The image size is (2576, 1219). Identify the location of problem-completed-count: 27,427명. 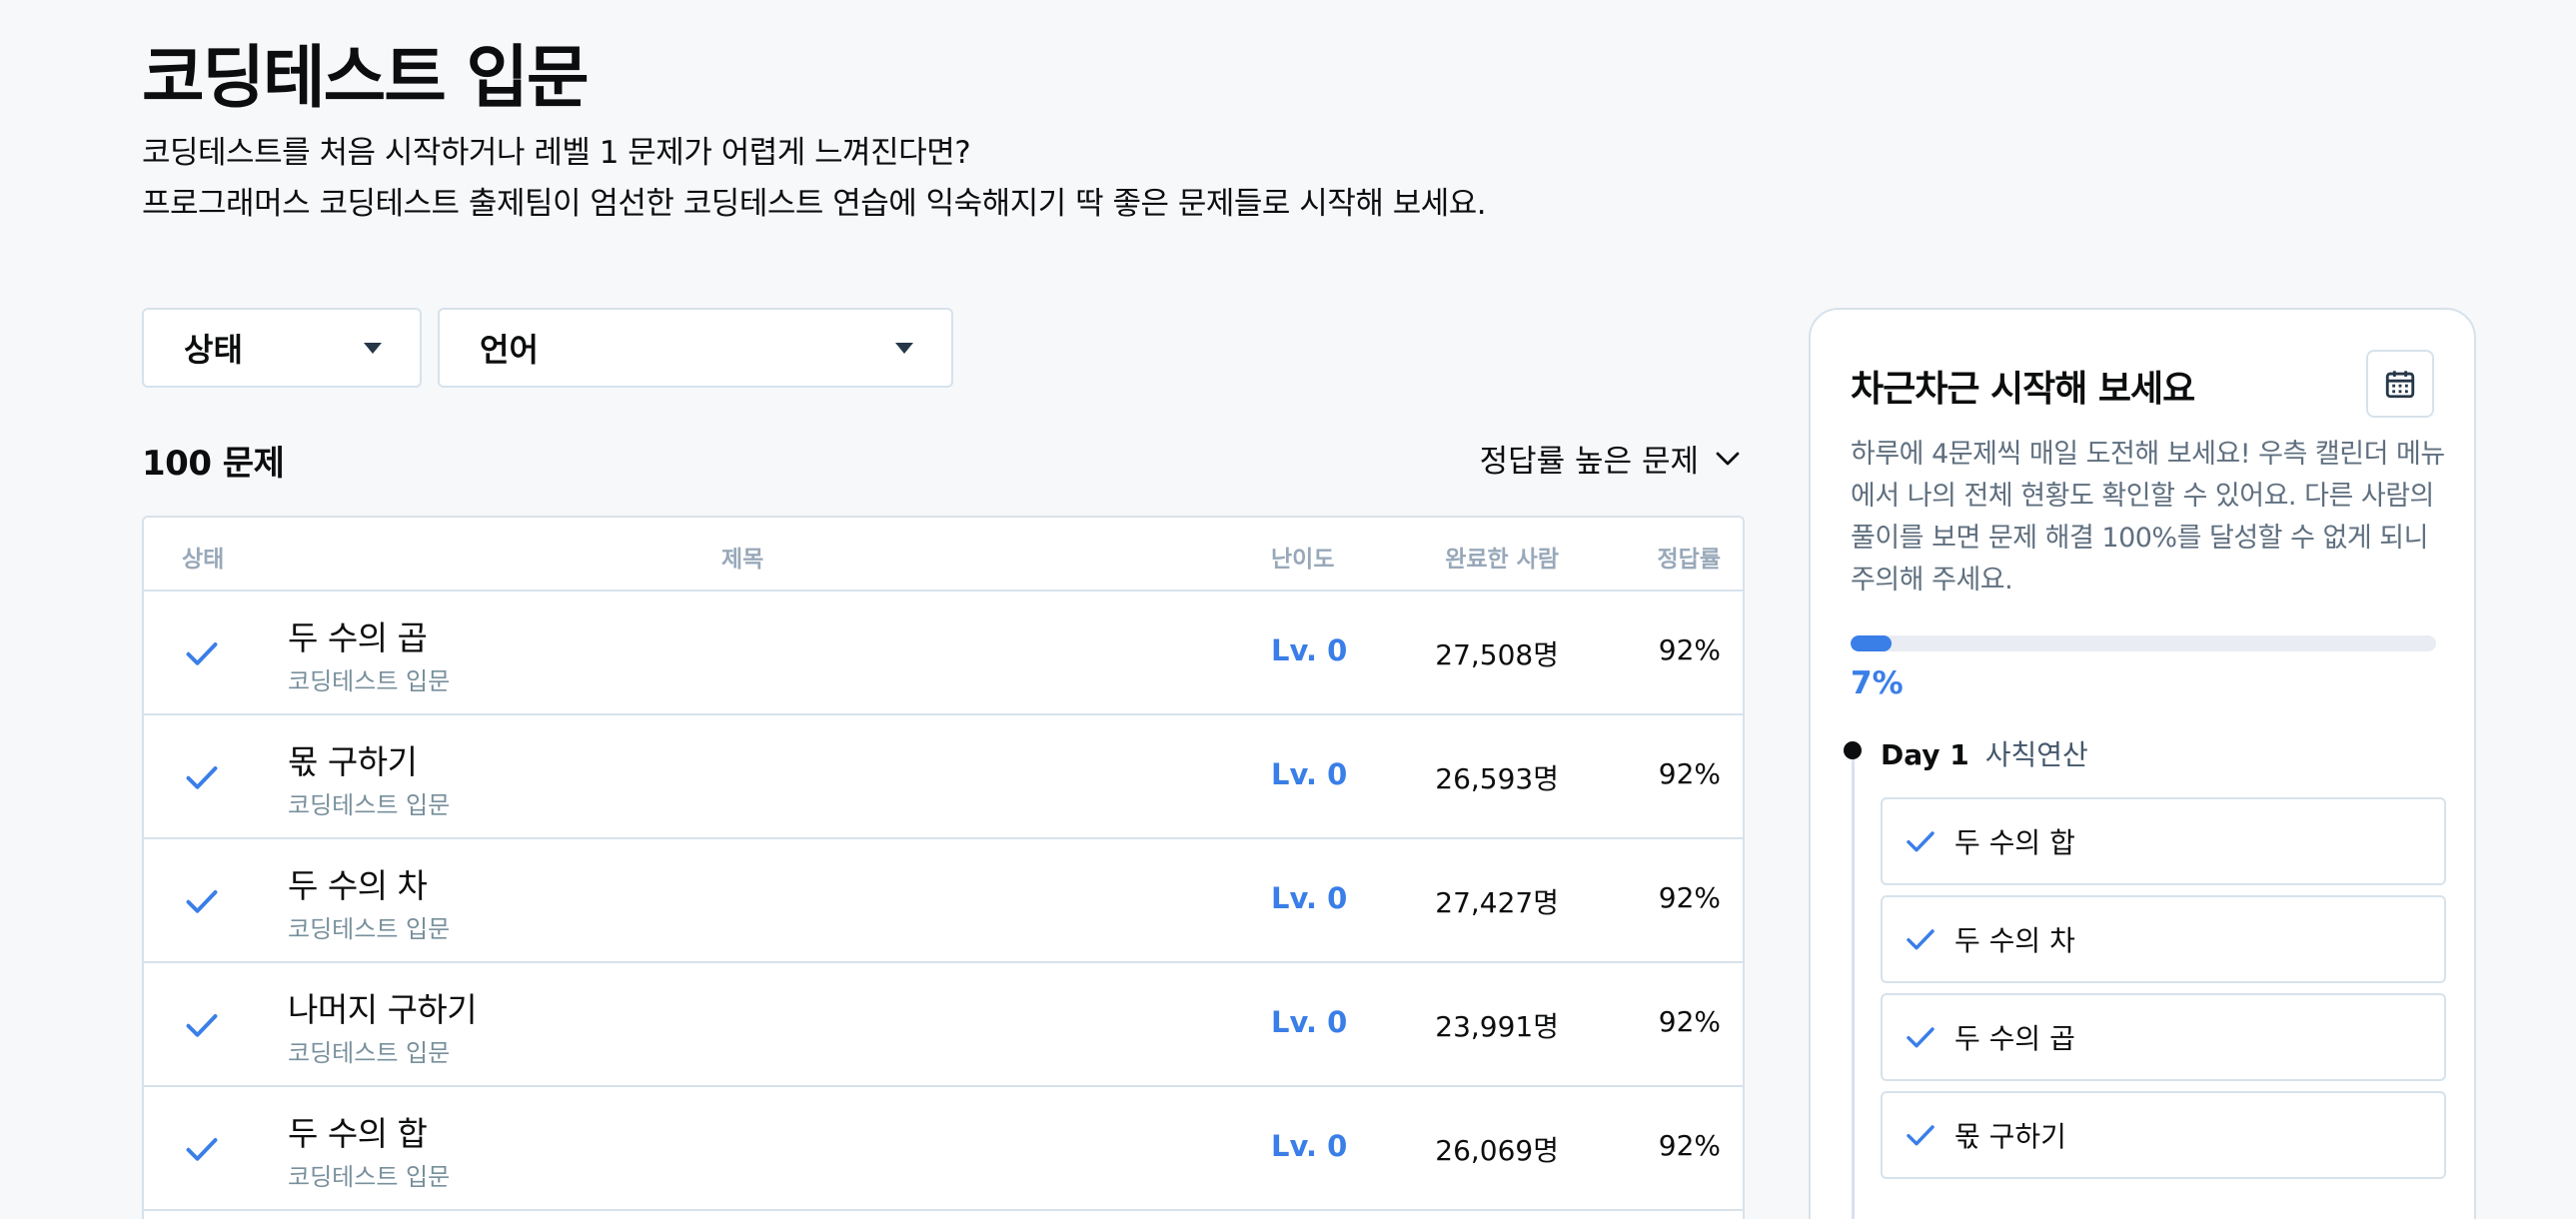
(1497, 902).